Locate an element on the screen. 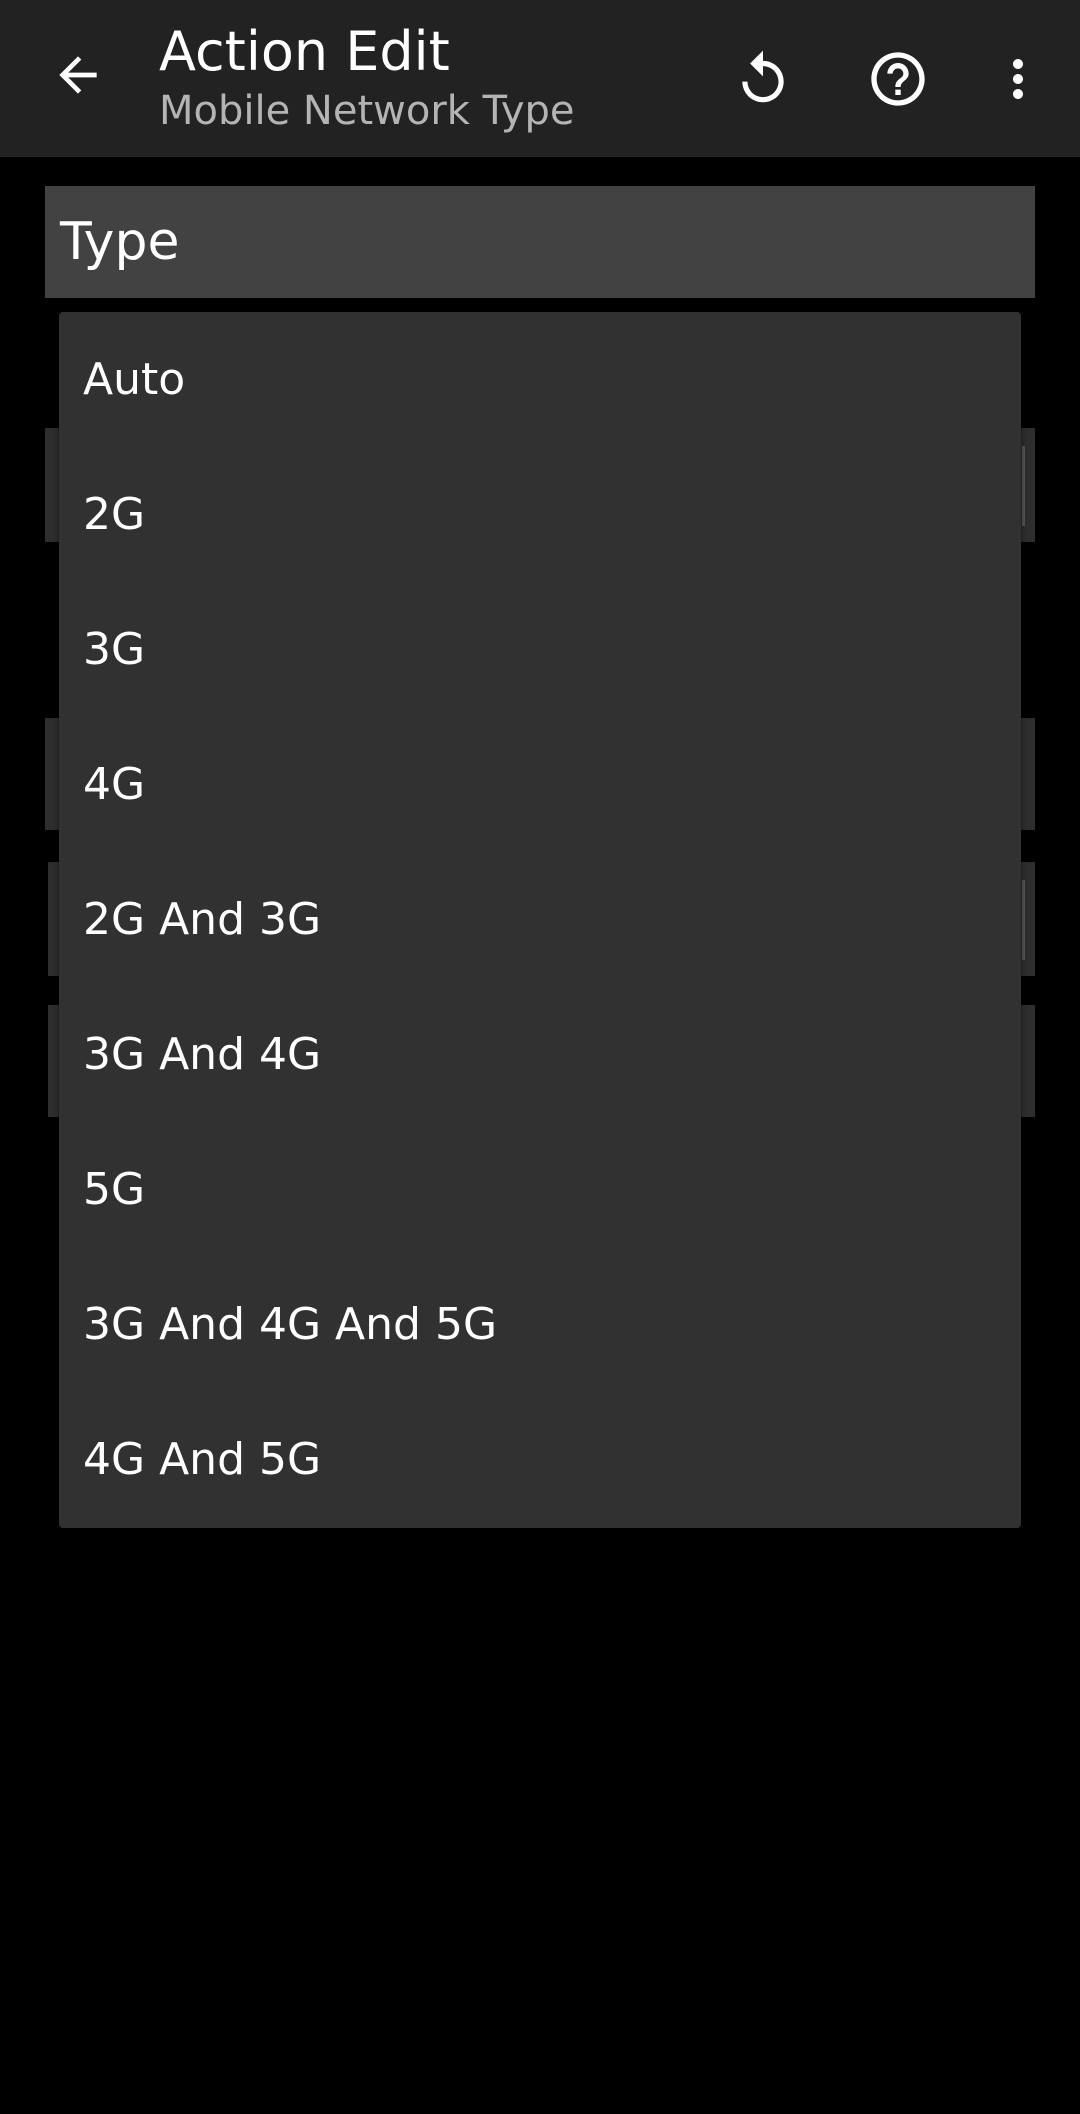  back-button is located at coordinates (78, 75).